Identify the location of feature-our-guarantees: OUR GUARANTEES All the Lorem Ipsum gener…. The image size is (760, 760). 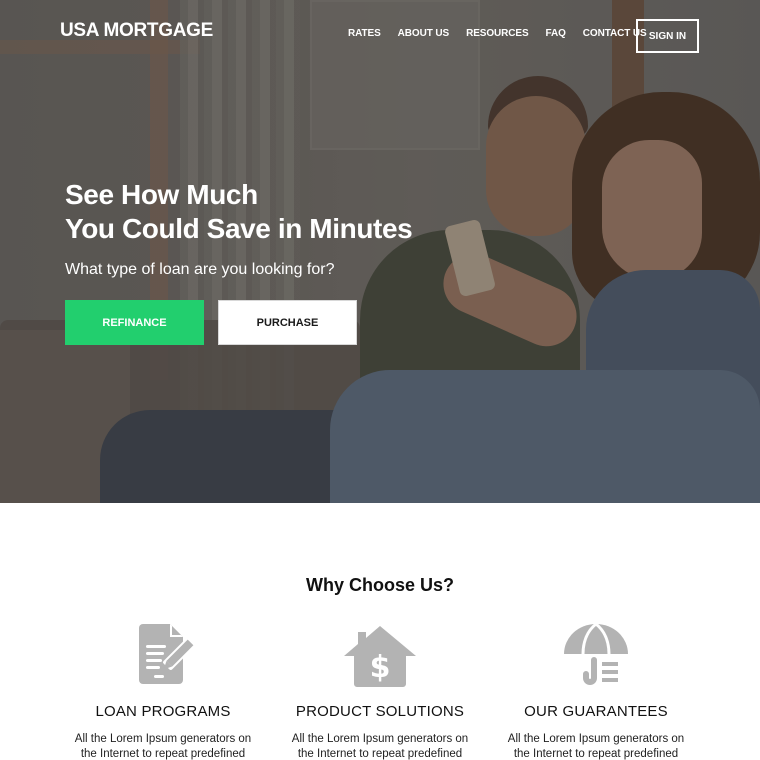
(596, 690).